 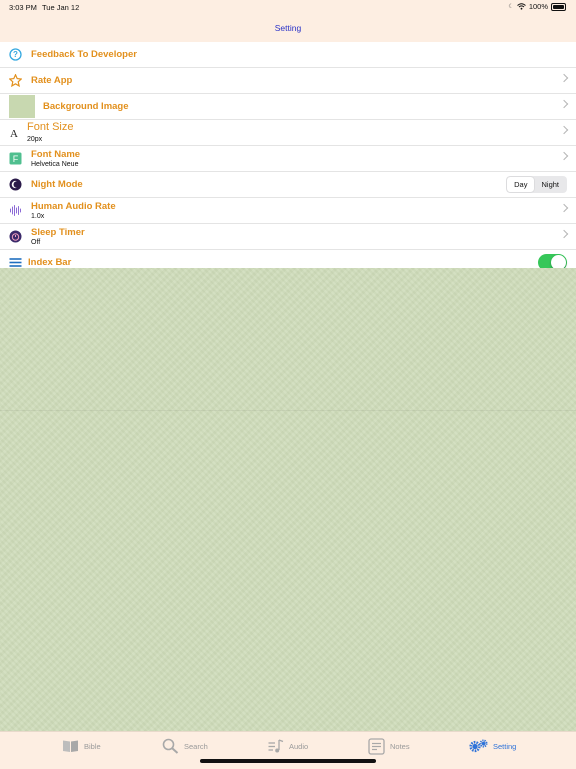 I want to click on setting-title: Background Image, so click(x=86, y=106).